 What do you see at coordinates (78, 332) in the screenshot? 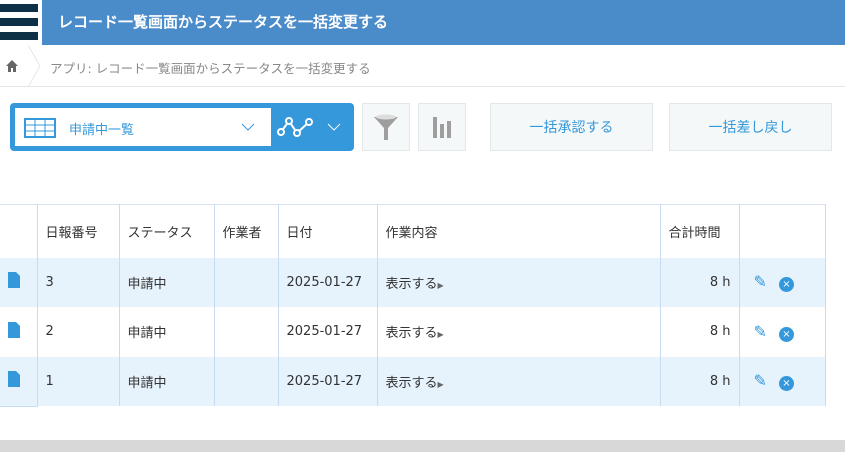
I see `cell-no: 2` at bounding box center [78, 332].